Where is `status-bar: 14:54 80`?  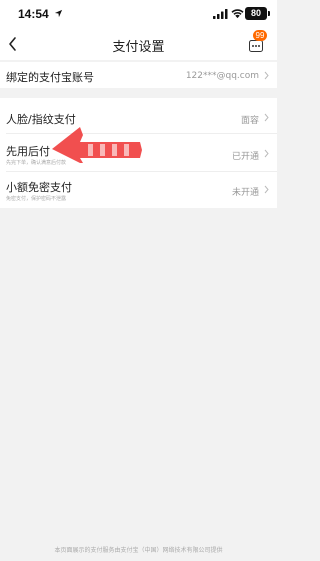
status-bar: 14:54 80 is located at coordinates (138, 14).